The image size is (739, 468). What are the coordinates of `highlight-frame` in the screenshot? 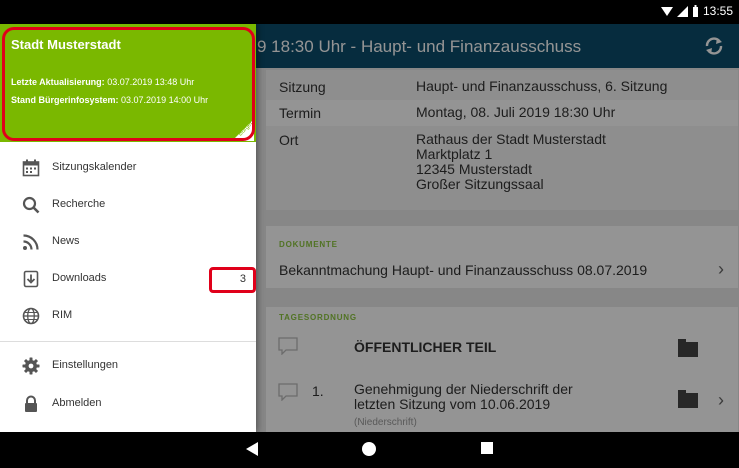 It's located at (128, 84).